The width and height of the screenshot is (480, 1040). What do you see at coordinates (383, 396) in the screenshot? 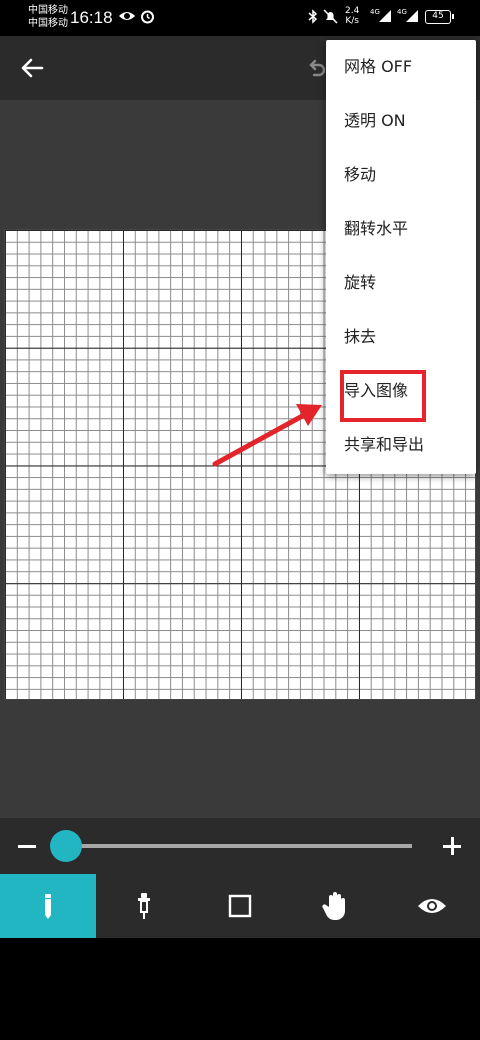
I see `highlight-box` at bounding box center [383, 396].